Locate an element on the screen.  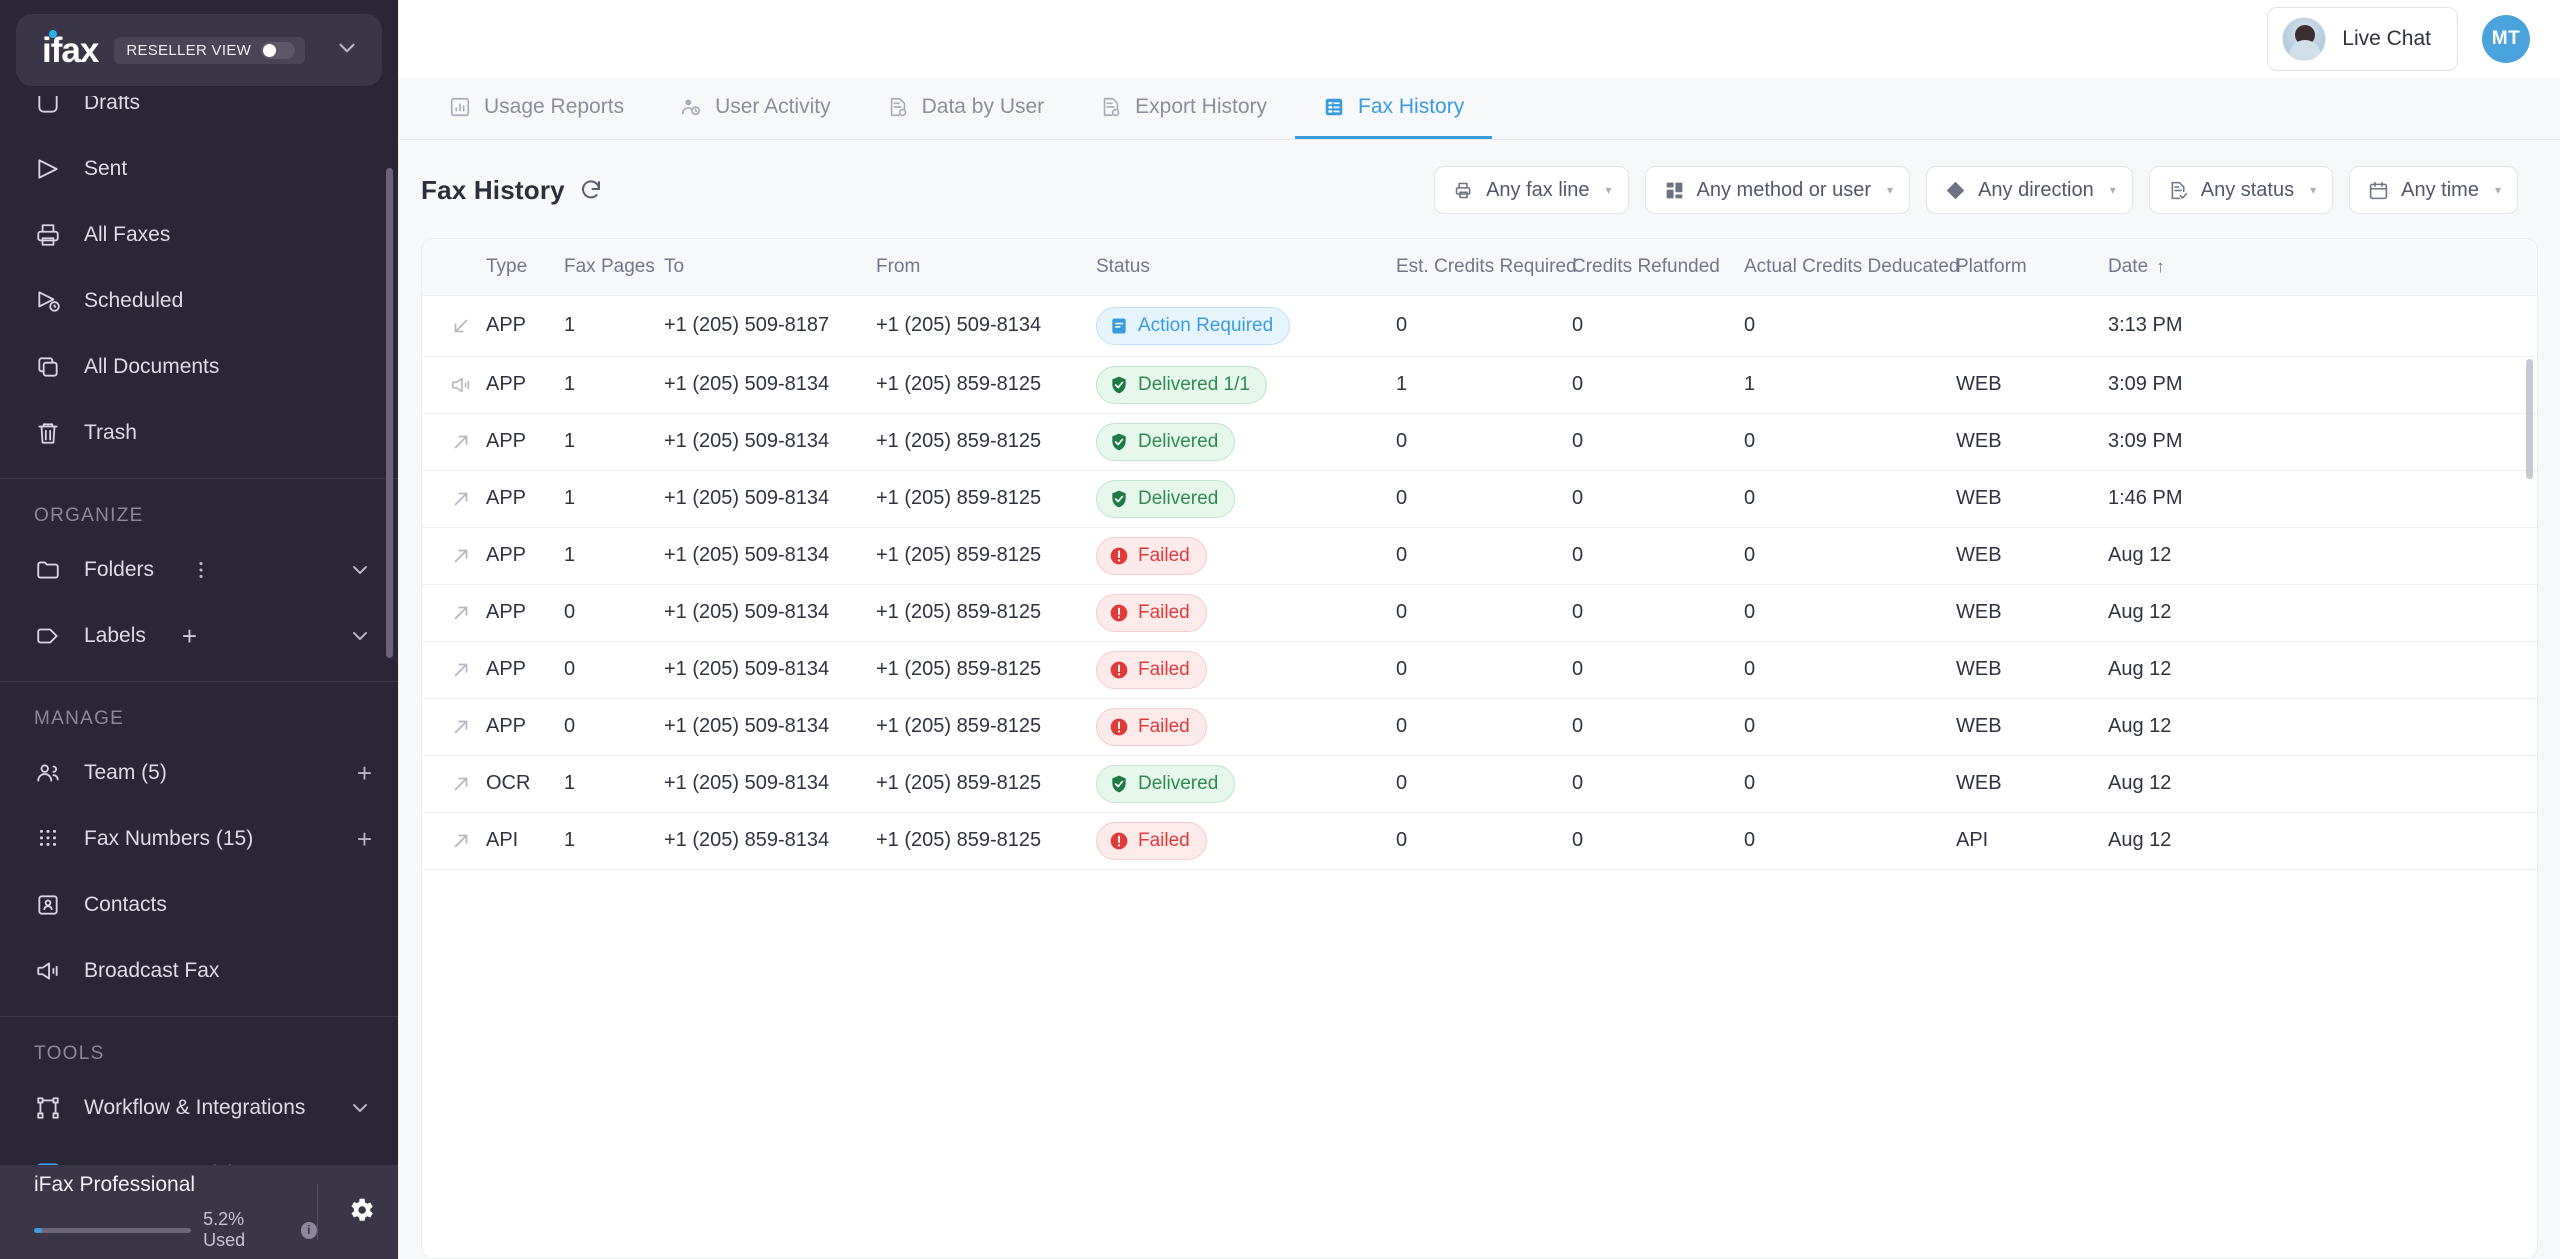
status-badge: Delivered is located at coordinates (1166, 498).